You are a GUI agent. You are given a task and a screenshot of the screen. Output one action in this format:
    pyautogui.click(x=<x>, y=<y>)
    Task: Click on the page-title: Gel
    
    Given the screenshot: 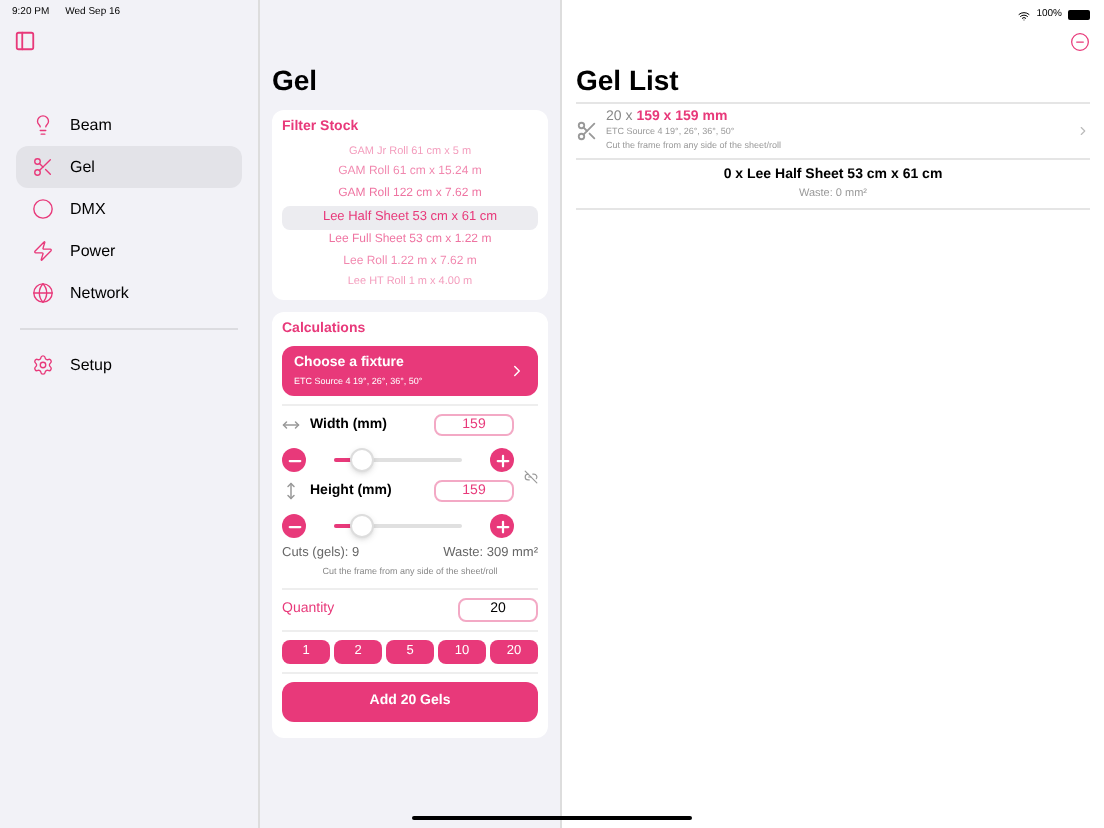 What is the action you would take?
    pyautogui.click(x=296, y=81)
    